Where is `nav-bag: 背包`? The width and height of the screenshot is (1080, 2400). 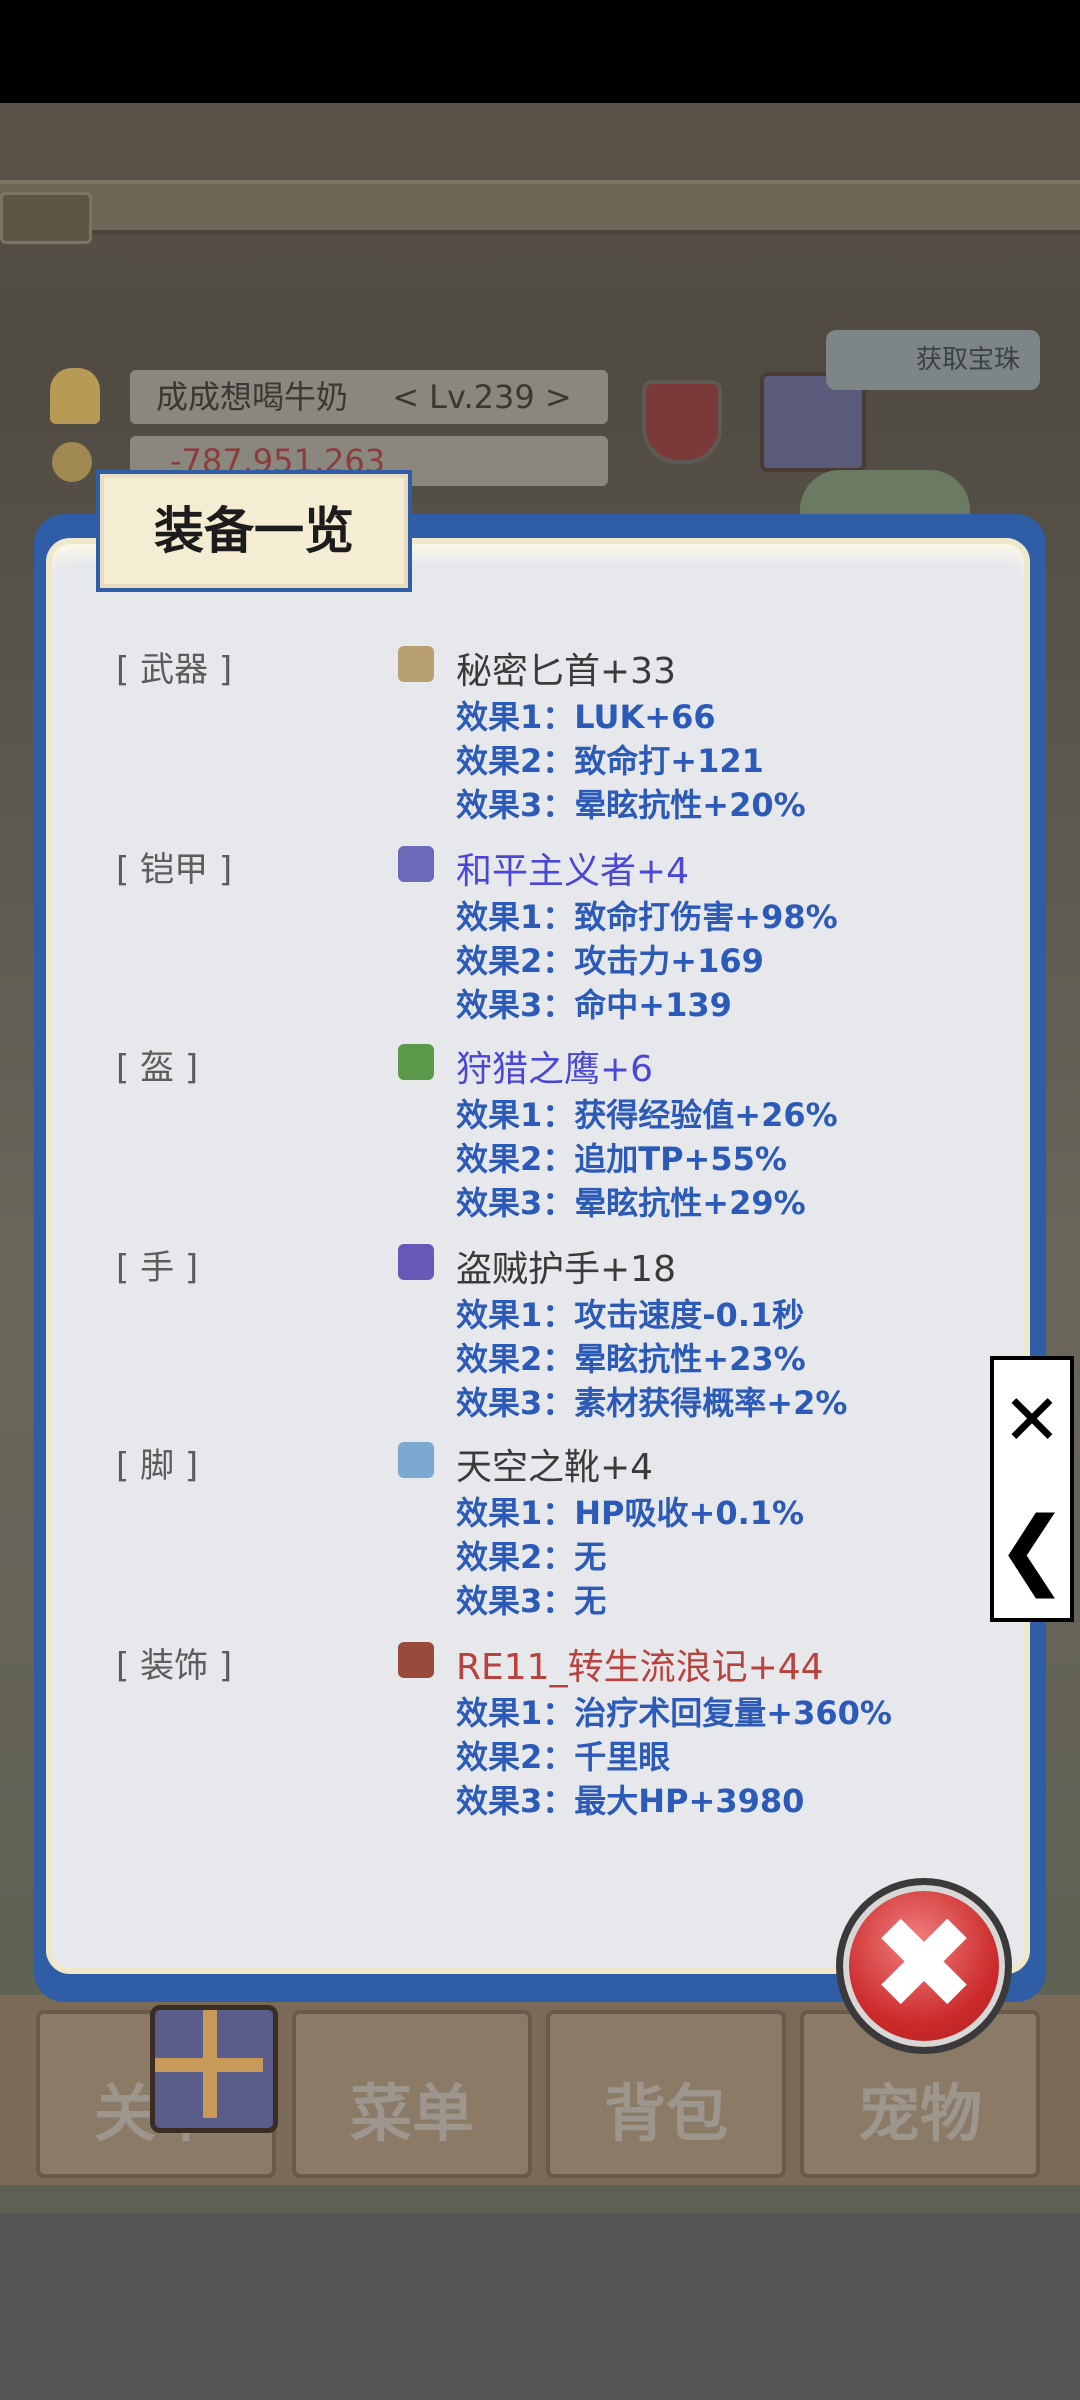
nav-bag: 背包 is located at coordinates (666, 2094).